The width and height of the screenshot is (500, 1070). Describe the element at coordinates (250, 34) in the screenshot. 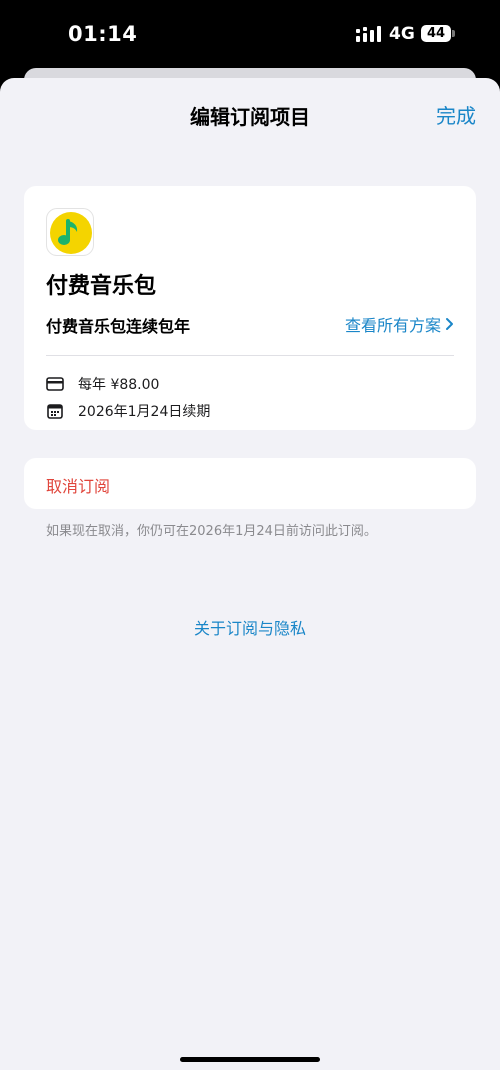

I see `status-bar: 01:14 4G 44` at that location.